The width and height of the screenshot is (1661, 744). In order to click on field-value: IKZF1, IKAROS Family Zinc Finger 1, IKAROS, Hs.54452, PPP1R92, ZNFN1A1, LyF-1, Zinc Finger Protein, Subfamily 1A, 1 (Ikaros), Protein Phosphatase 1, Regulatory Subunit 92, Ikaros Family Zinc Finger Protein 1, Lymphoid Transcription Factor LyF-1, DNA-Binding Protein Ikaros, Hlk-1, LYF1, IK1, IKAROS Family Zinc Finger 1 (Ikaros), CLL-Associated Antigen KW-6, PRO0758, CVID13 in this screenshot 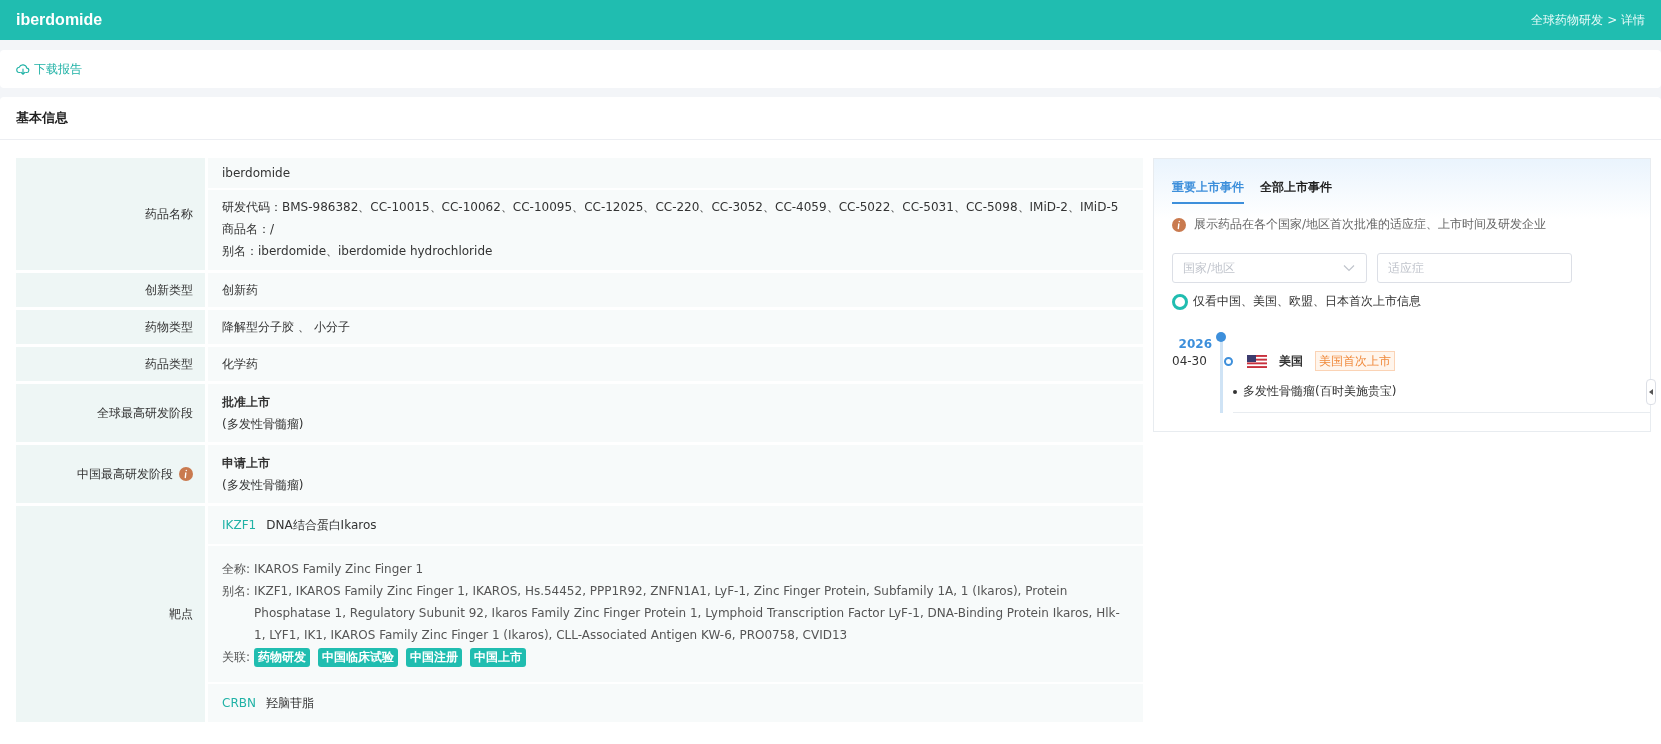, I will do `click(687, 613)`.